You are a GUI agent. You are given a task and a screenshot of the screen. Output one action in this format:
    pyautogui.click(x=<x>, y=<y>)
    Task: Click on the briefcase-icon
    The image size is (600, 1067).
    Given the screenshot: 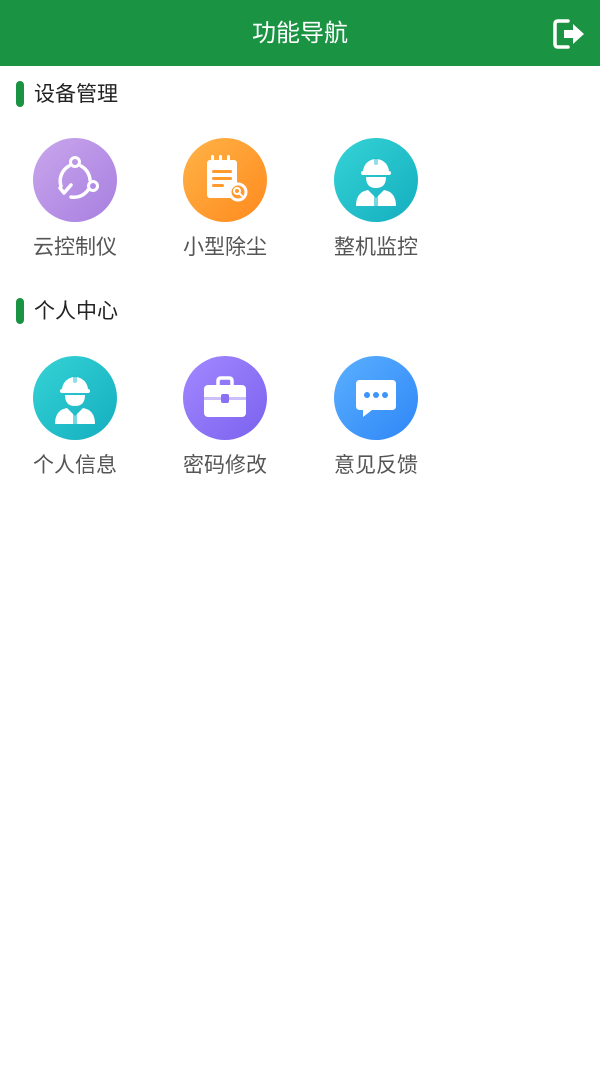 What is the action you would take?
    pyautogui.click(x=225, y=396)
    